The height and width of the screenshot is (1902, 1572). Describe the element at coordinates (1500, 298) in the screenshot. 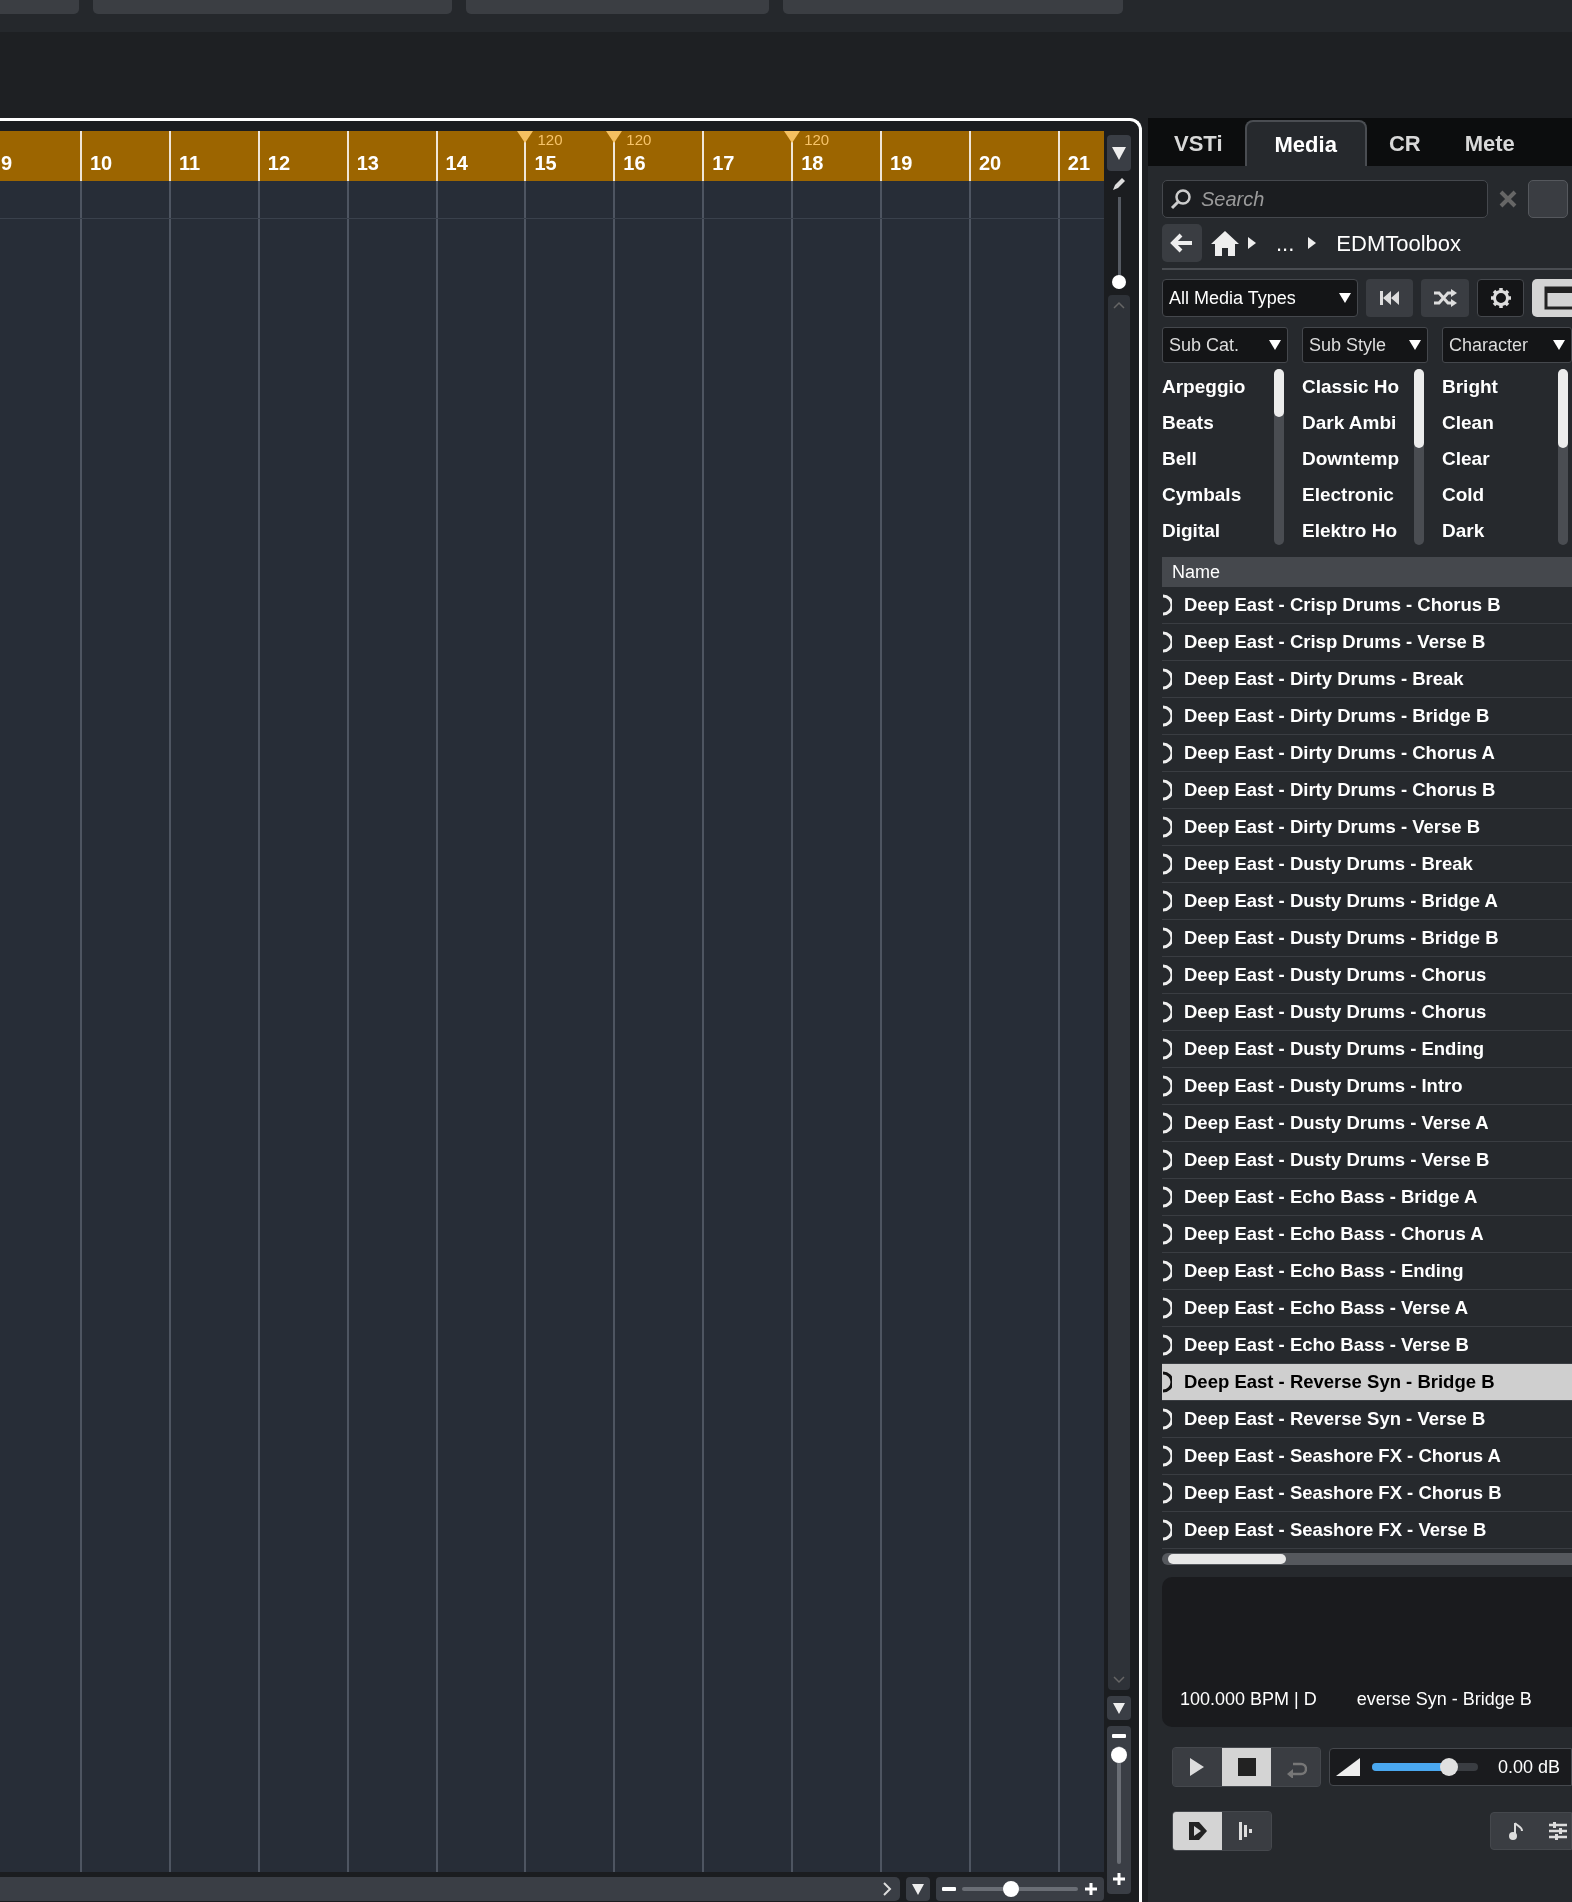

I see `settings-button` at that location.